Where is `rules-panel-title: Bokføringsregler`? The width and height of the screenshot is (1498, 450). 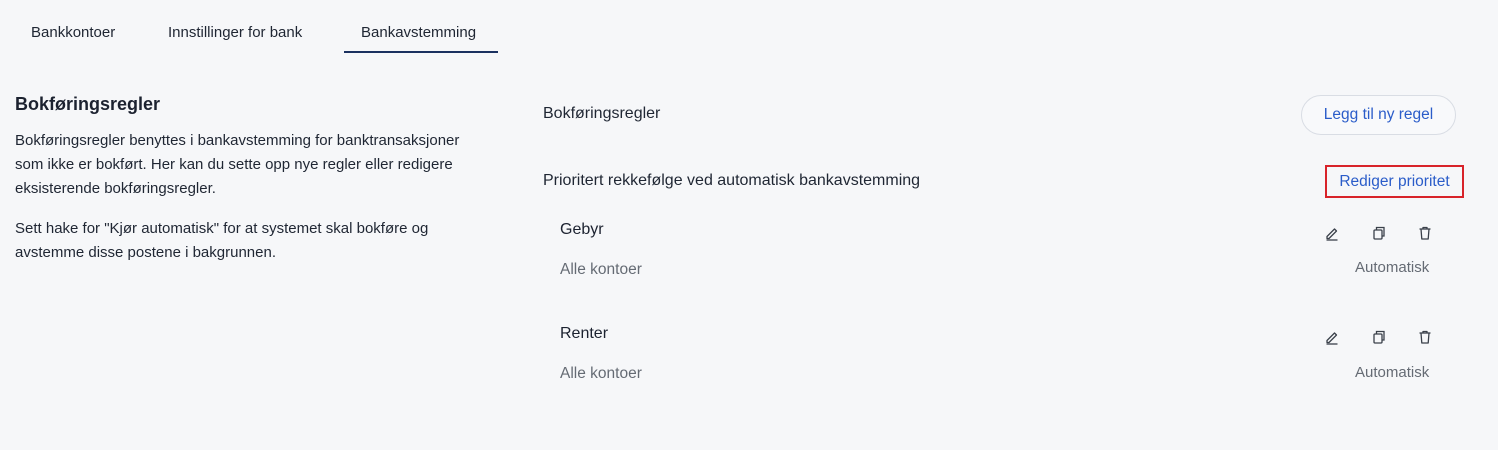 rules-panel-title: Bokføringsregler is located at coordinates (602, 113).